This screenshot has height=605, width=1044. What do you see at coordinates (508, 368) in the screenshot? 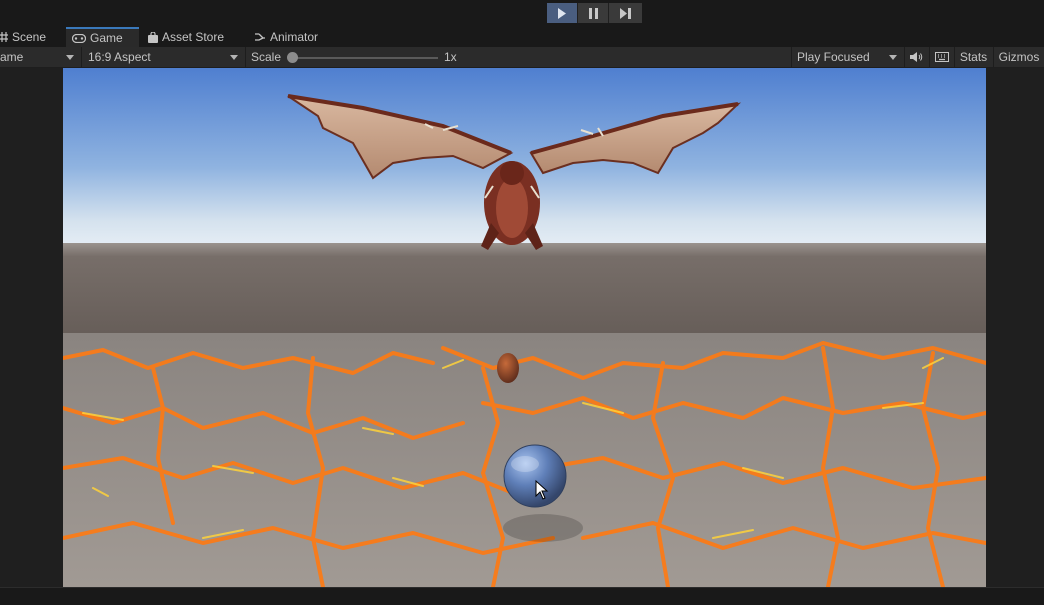
I see `dragon-egg` at bounding box center [508, 368].